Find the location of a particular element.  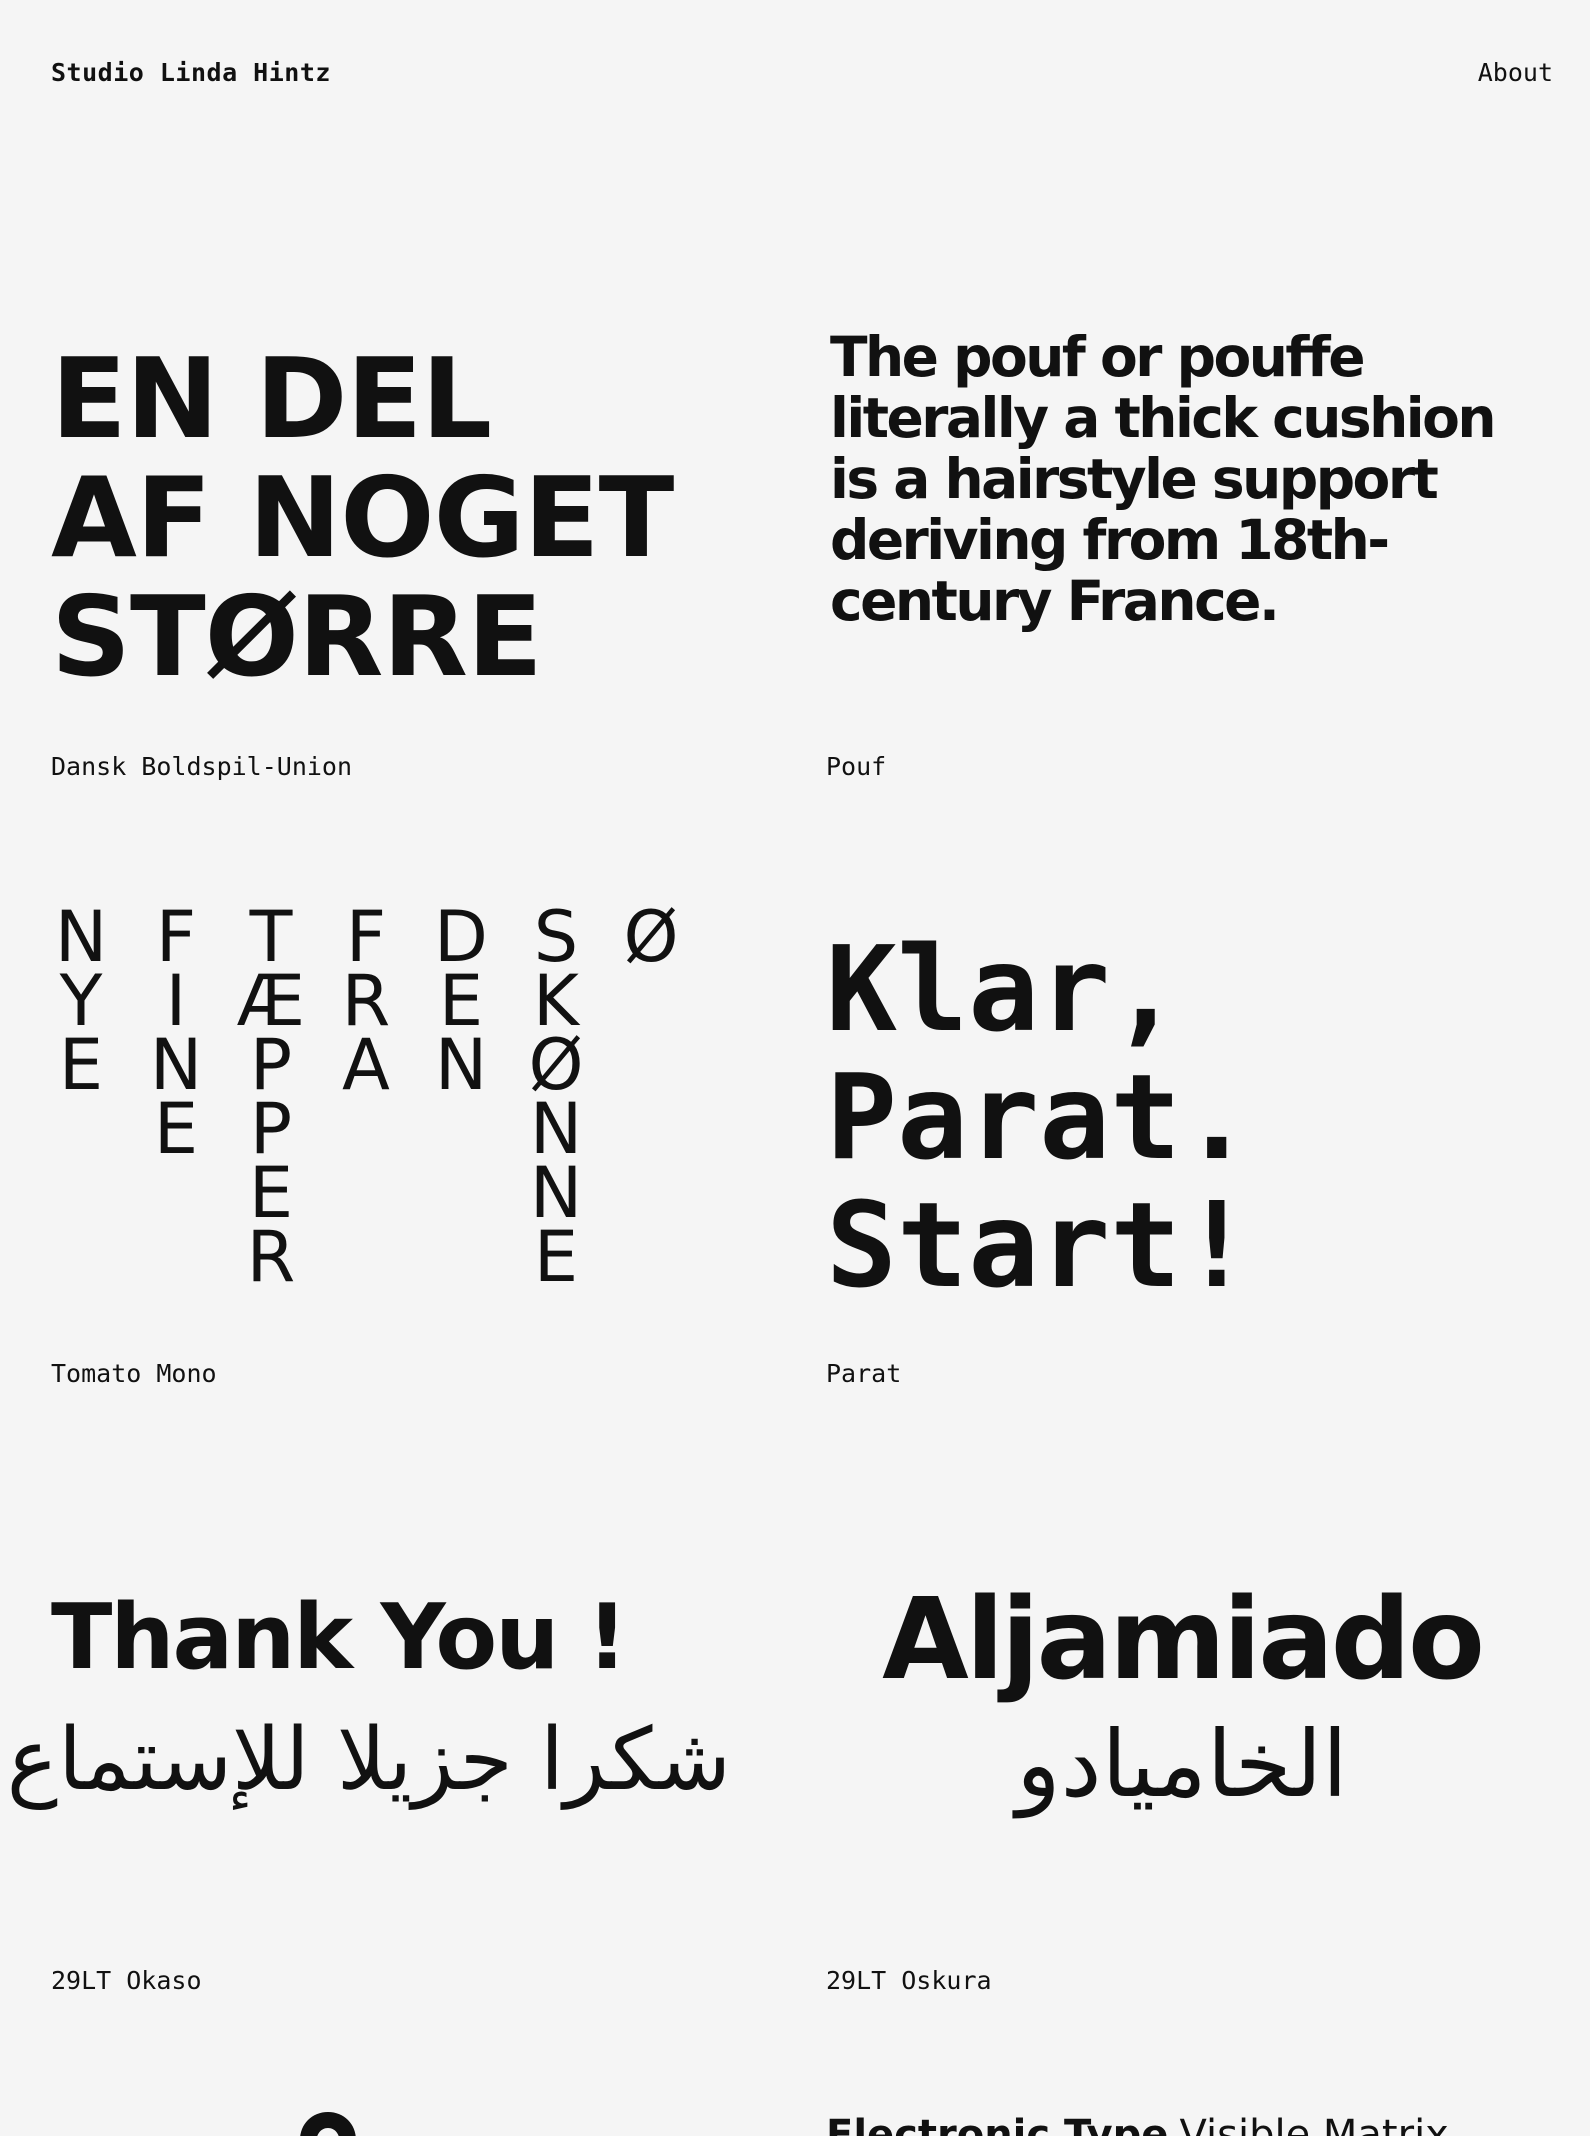

specimen-column: FRA is located at coordinates (366, 1004).